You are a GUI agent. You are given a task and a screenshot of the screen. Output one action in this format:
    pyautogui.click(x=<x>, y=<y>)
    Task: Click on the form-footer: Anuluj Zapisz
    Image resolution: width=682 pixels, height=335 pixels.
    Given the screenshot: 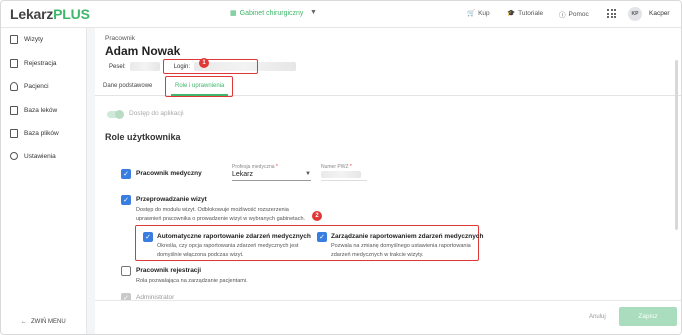 What is the action you would take?
    pyautogui.click(x=388, y=317)
    